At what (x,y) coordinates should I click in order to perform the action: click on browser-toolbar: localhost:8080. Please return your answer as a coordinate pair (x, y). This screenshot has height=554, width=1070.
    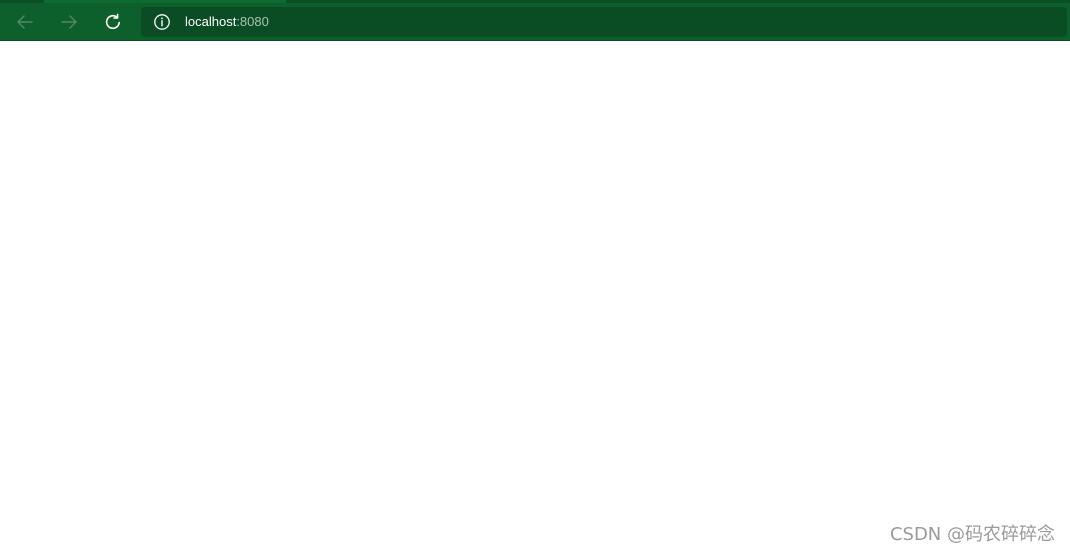
    Looking at the image, I should click on (535, 22).